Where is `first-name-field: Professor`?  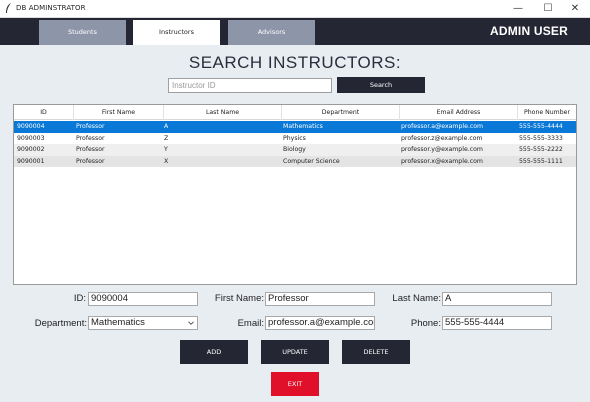
first-name-field: Professor is located at coordinates (320, 299).